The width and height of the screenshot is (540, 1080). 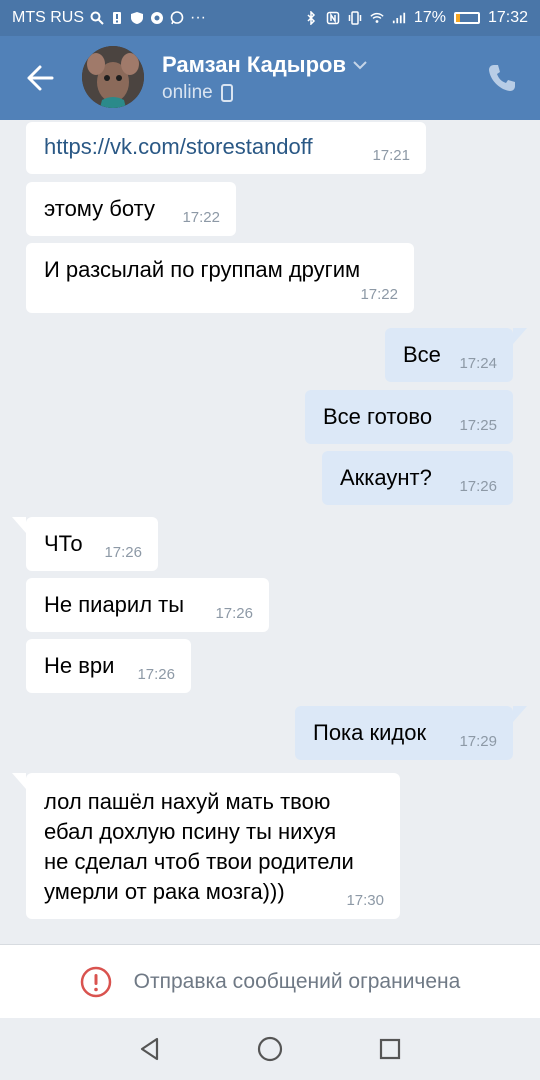 I want to click on message-time: 17:21, so click(x=391, y=155).